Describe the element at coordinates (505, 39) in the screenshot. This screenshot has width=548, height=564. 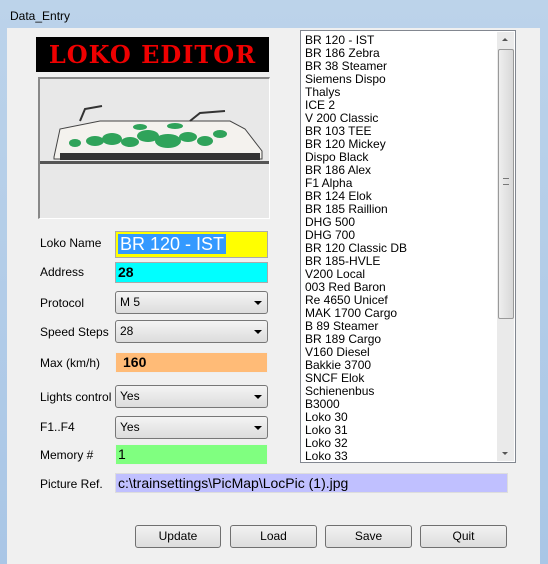
I see `scroll-up-arrow-icon` at that location.